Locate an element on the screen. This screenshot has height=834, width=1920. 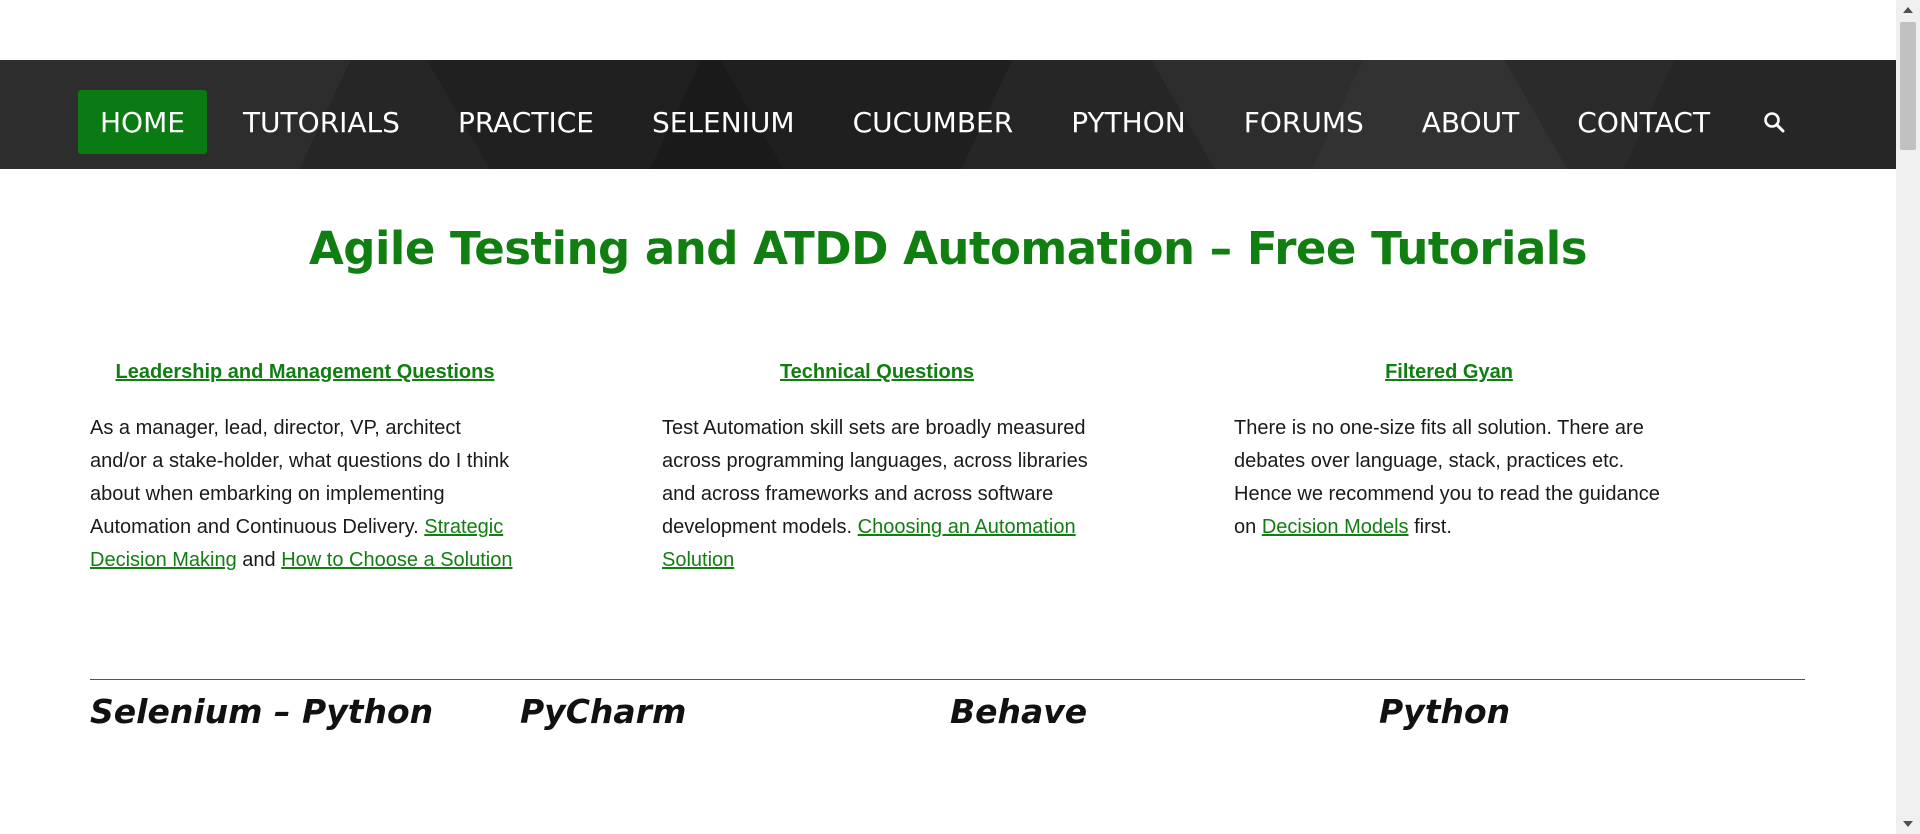
search-button is located at coordinates (1774, 122).